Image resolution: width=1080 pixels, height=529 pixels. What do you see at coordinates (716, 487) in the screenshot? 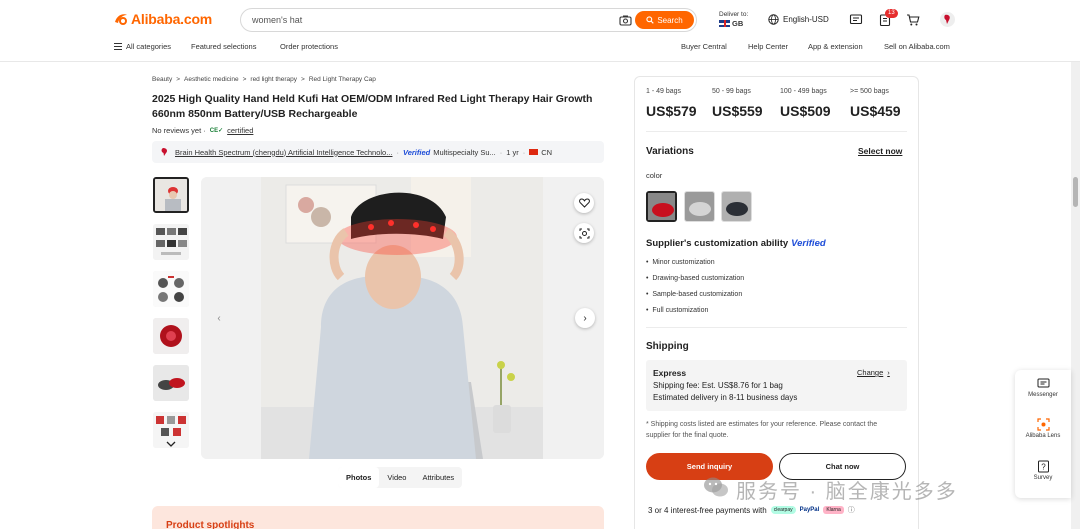
I see `wechat-icon` at bounding box center [716, 487].